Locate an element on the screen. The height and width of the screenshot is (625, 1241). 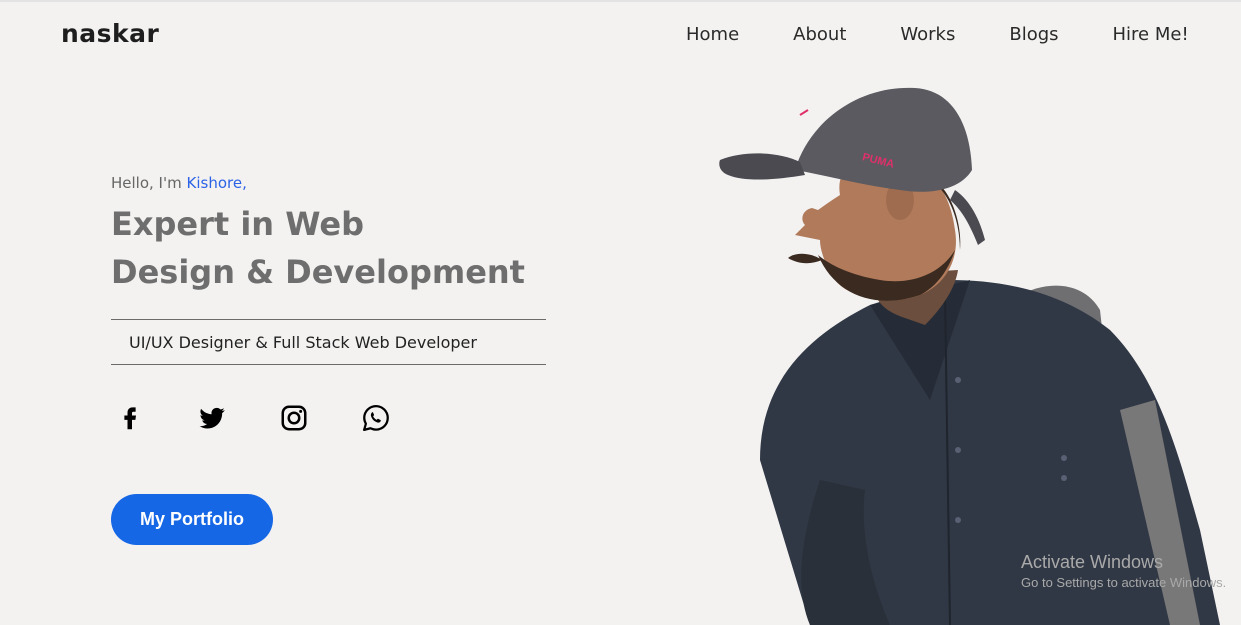
facebook-icon is located at coordinates (130, 418).